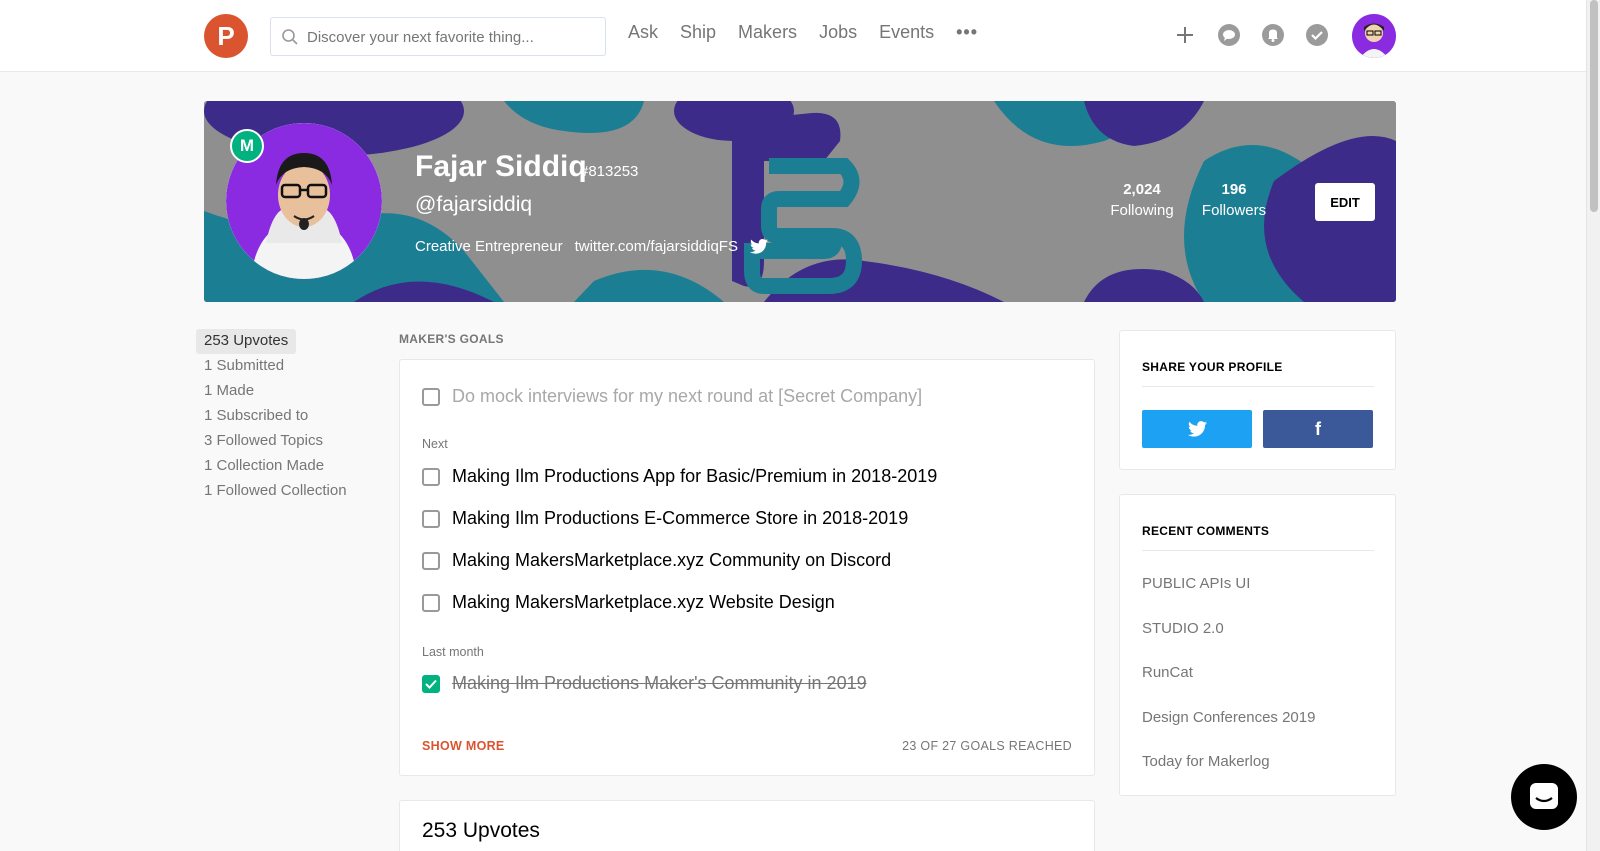 This screenshot has width=1600, height=851. Describe the element at coordinates (1234, 210) in the screenshot. I see `followers-label: Followers` at that location.